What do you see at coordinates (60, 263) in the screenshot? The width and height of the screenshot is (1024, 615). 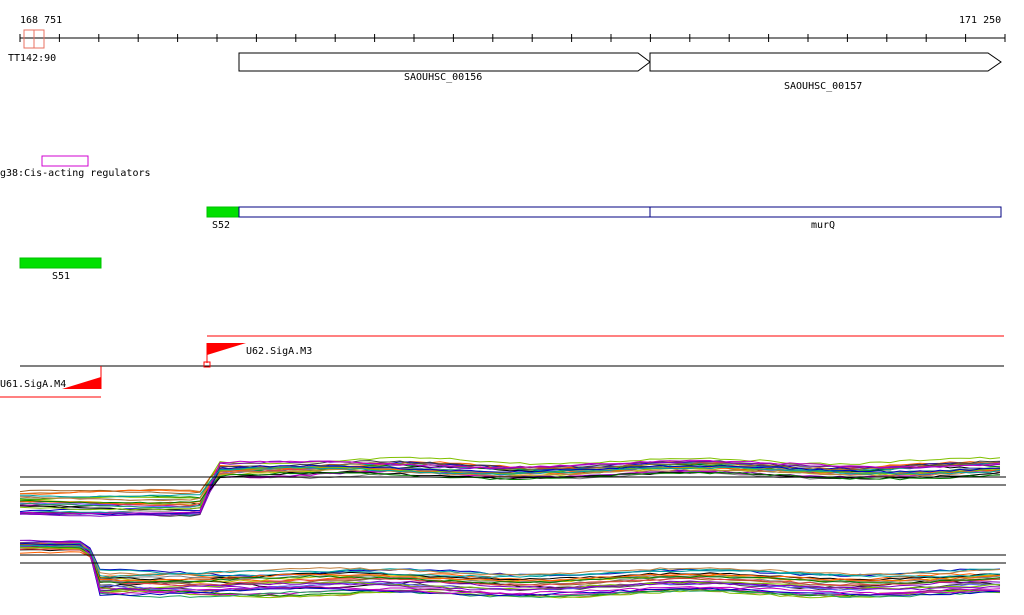 I see `s51-segment` at bounding box center [60, 263].